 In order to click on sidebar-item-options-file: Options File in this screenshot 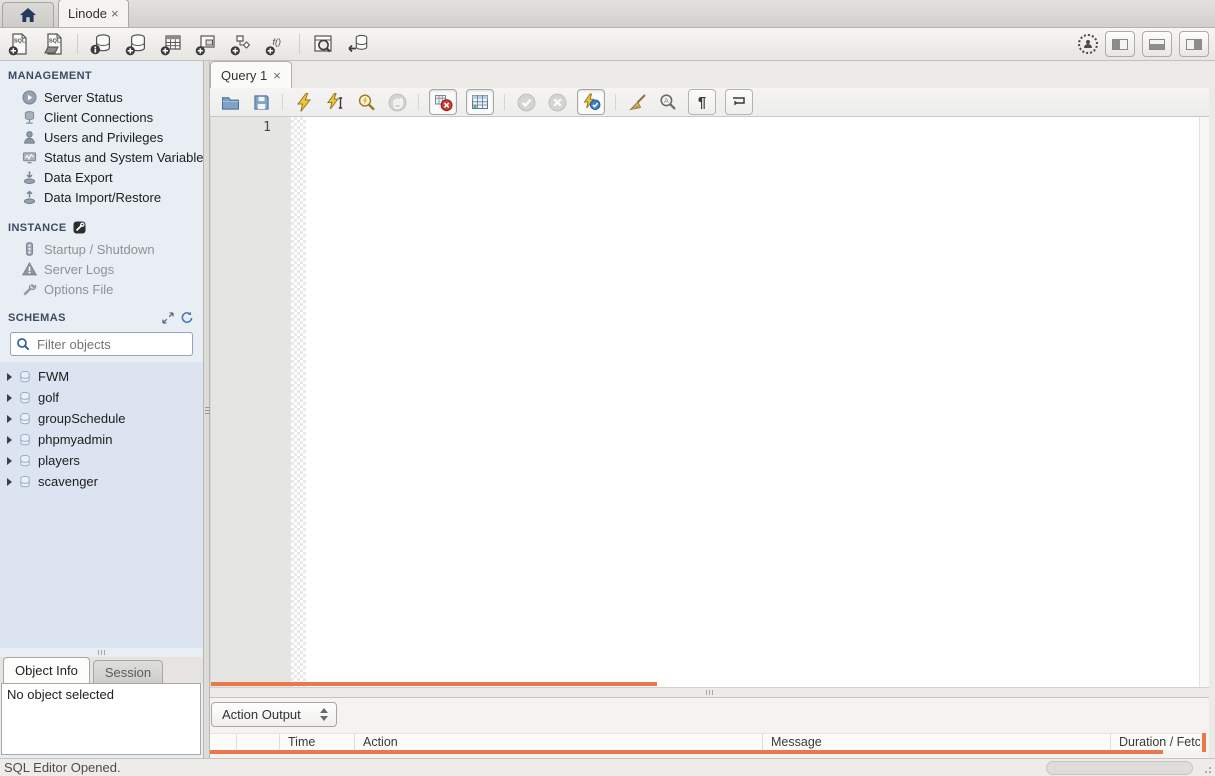, I will do `click(101, 289)`.